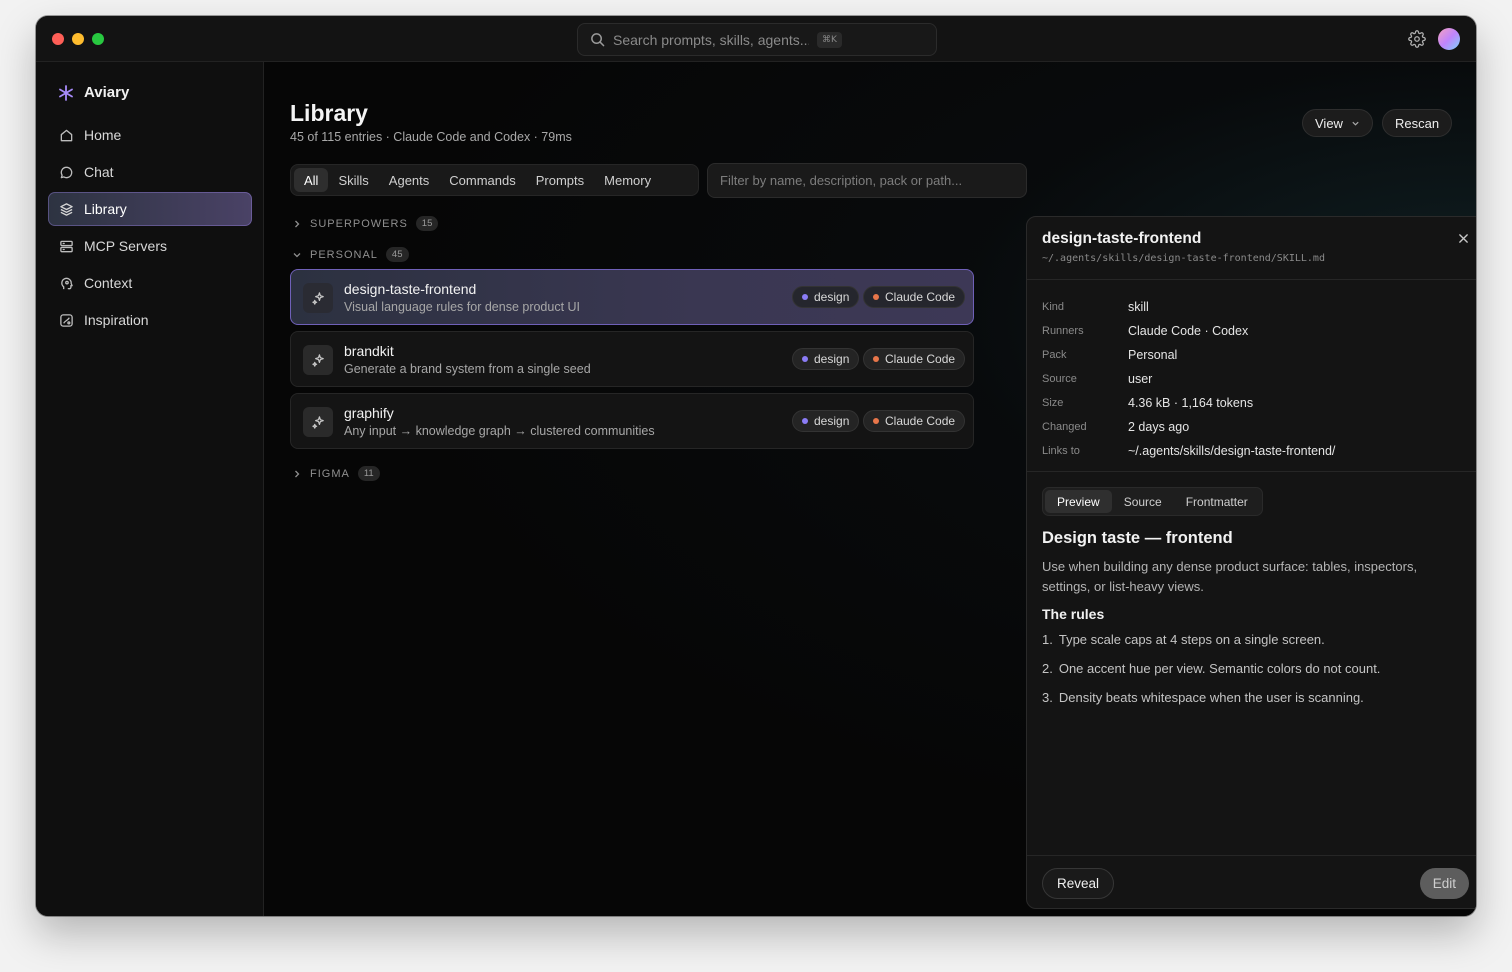  Describe the element at coordinates (369, 351) in the screenshot. I see `entry-name: brandkit` at that location.